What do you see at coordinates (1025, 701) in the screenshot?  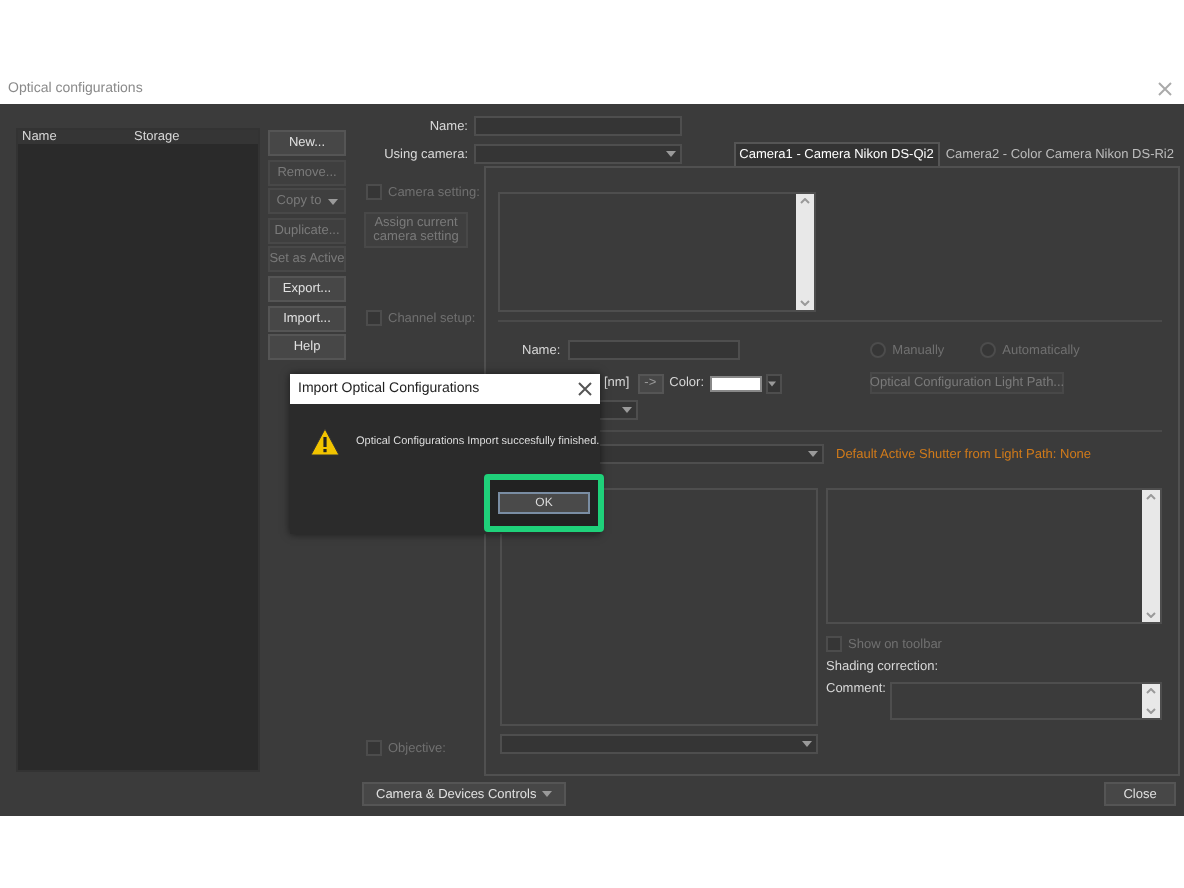 I see `comment-field` at bounding box center [1025, 701].